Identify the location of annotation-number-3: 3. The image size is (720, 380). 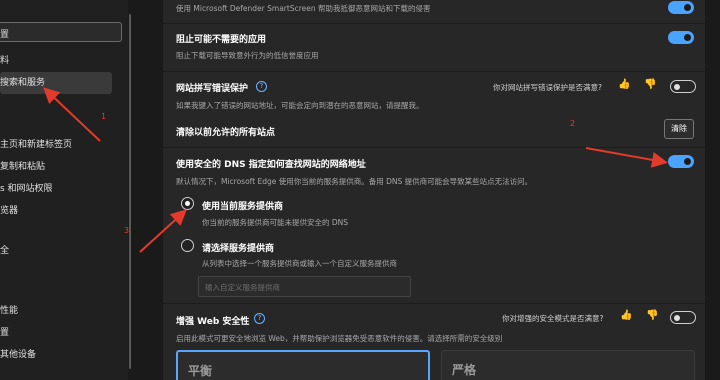
(127, 230).